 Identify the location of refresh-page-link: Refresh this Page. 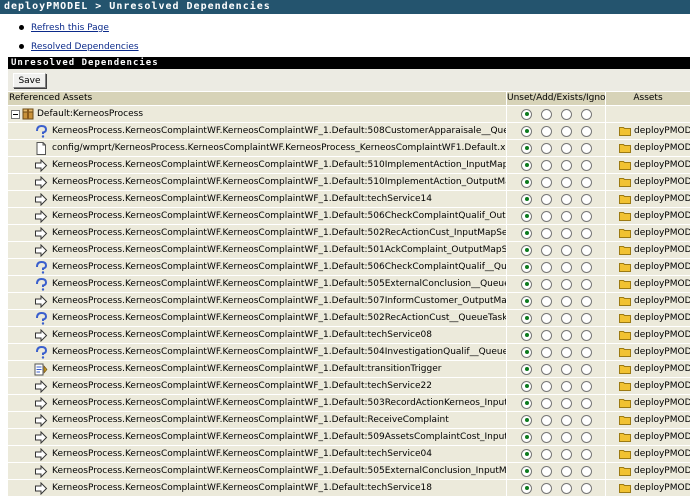
(70, 28).